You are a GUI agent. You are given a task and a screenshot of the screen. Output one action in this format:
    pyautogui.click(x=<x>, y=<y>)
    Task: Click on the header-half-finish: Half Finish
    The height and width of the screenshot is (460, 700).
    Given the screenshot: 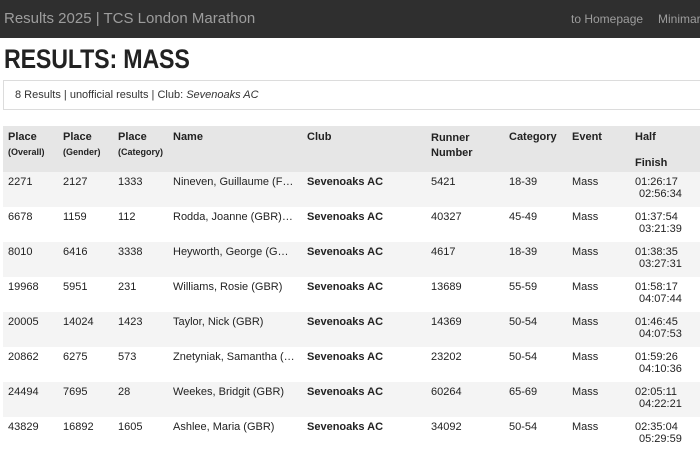 What is the action you would take?
    pyautogui.click(x=665, y=149)
    